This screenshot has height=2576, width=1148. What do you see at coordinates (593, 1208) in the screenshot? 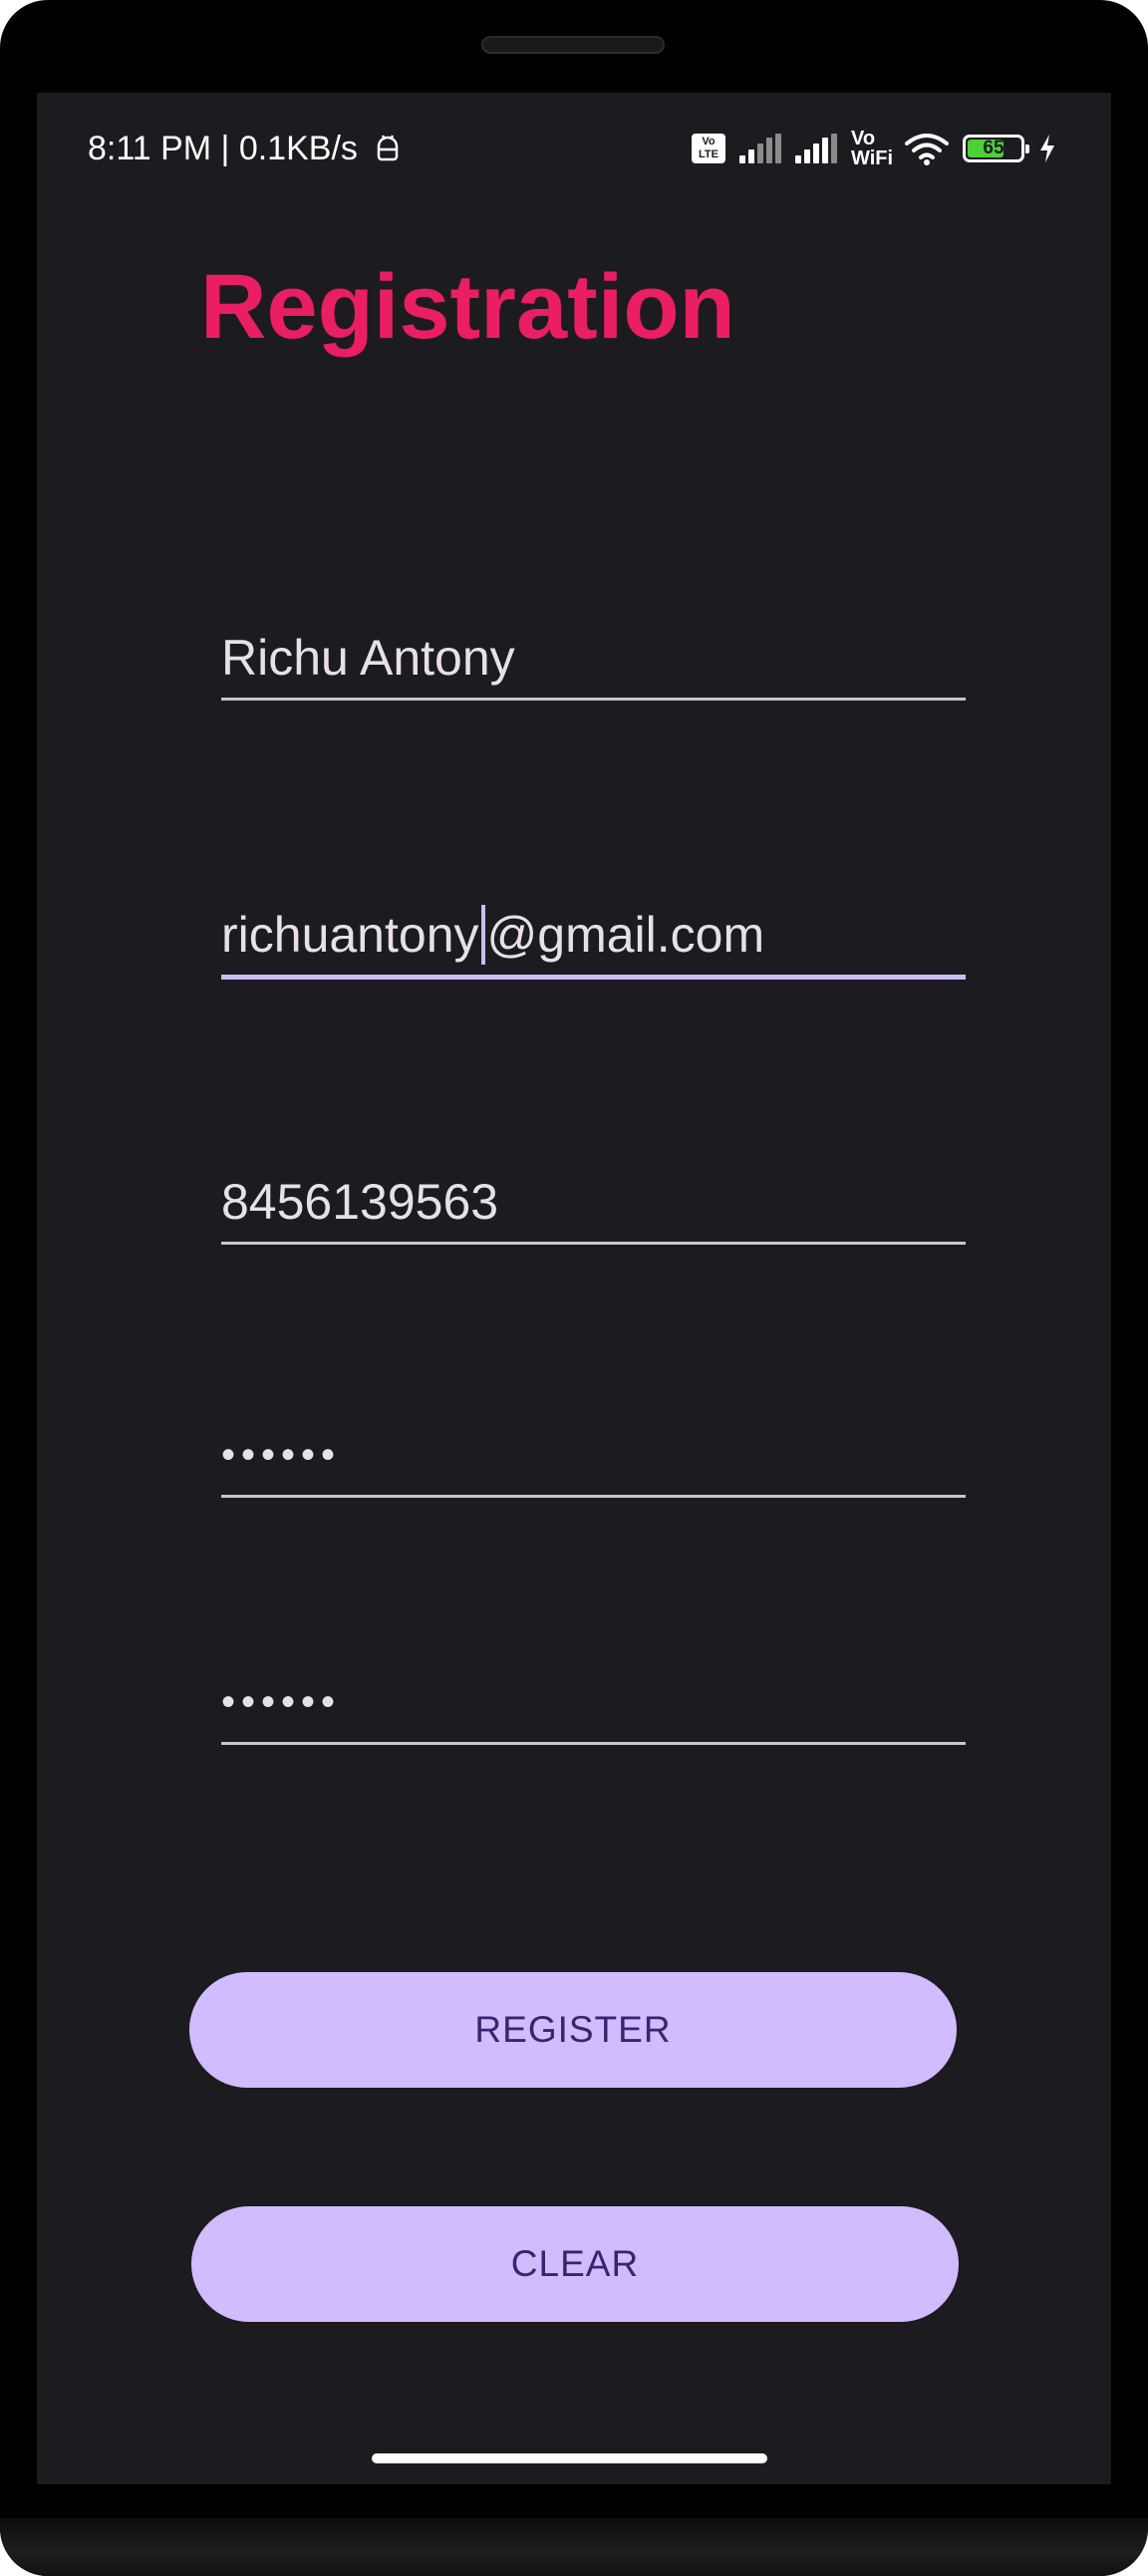
I see `phone-field: 8456139563` at bounding box center [593, 1208].